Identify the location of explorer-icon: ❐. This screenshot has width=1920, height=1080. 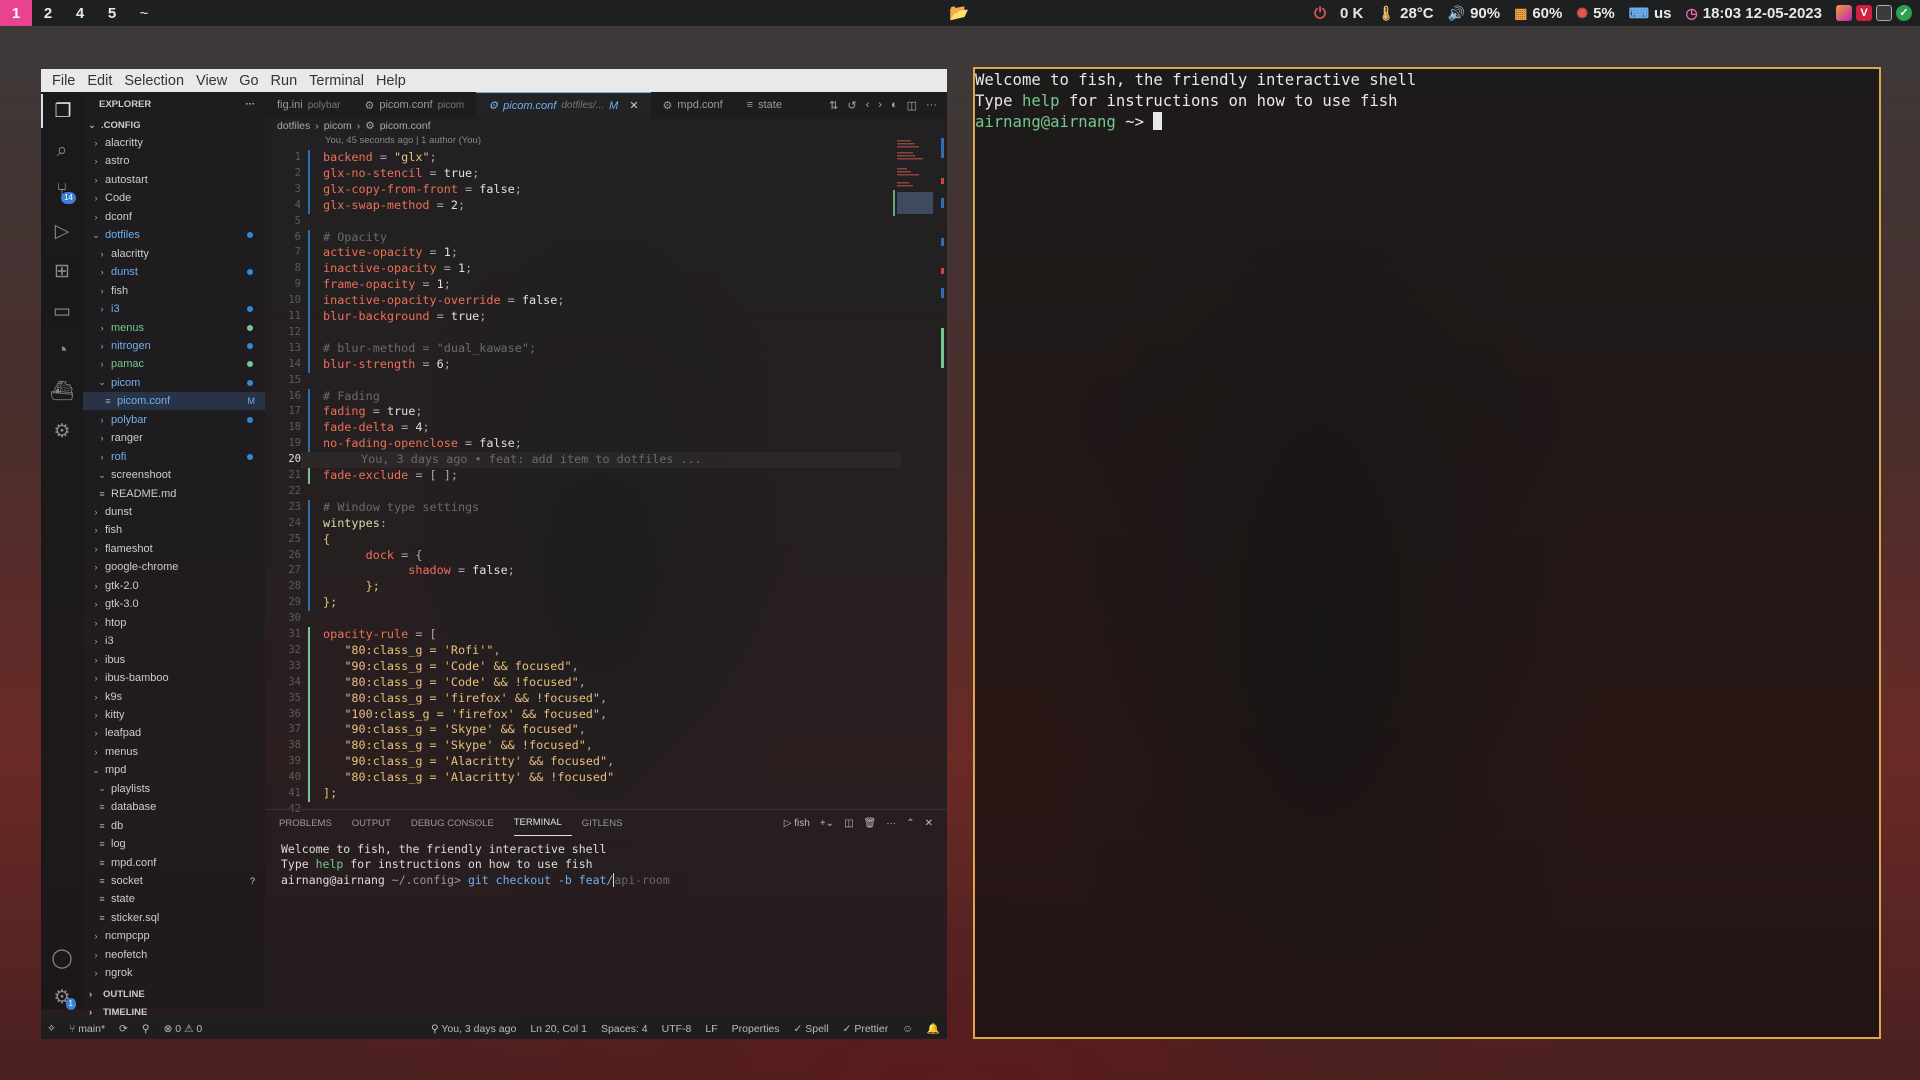
(62, 111).